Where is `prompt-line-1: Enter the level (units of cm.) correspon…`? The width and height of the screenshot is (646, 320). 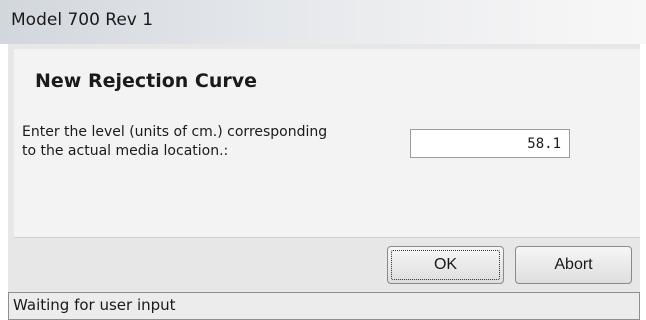
prompt-line-1: Enter the level (units of cm.) correspon… is located at coordinates (175, 132).